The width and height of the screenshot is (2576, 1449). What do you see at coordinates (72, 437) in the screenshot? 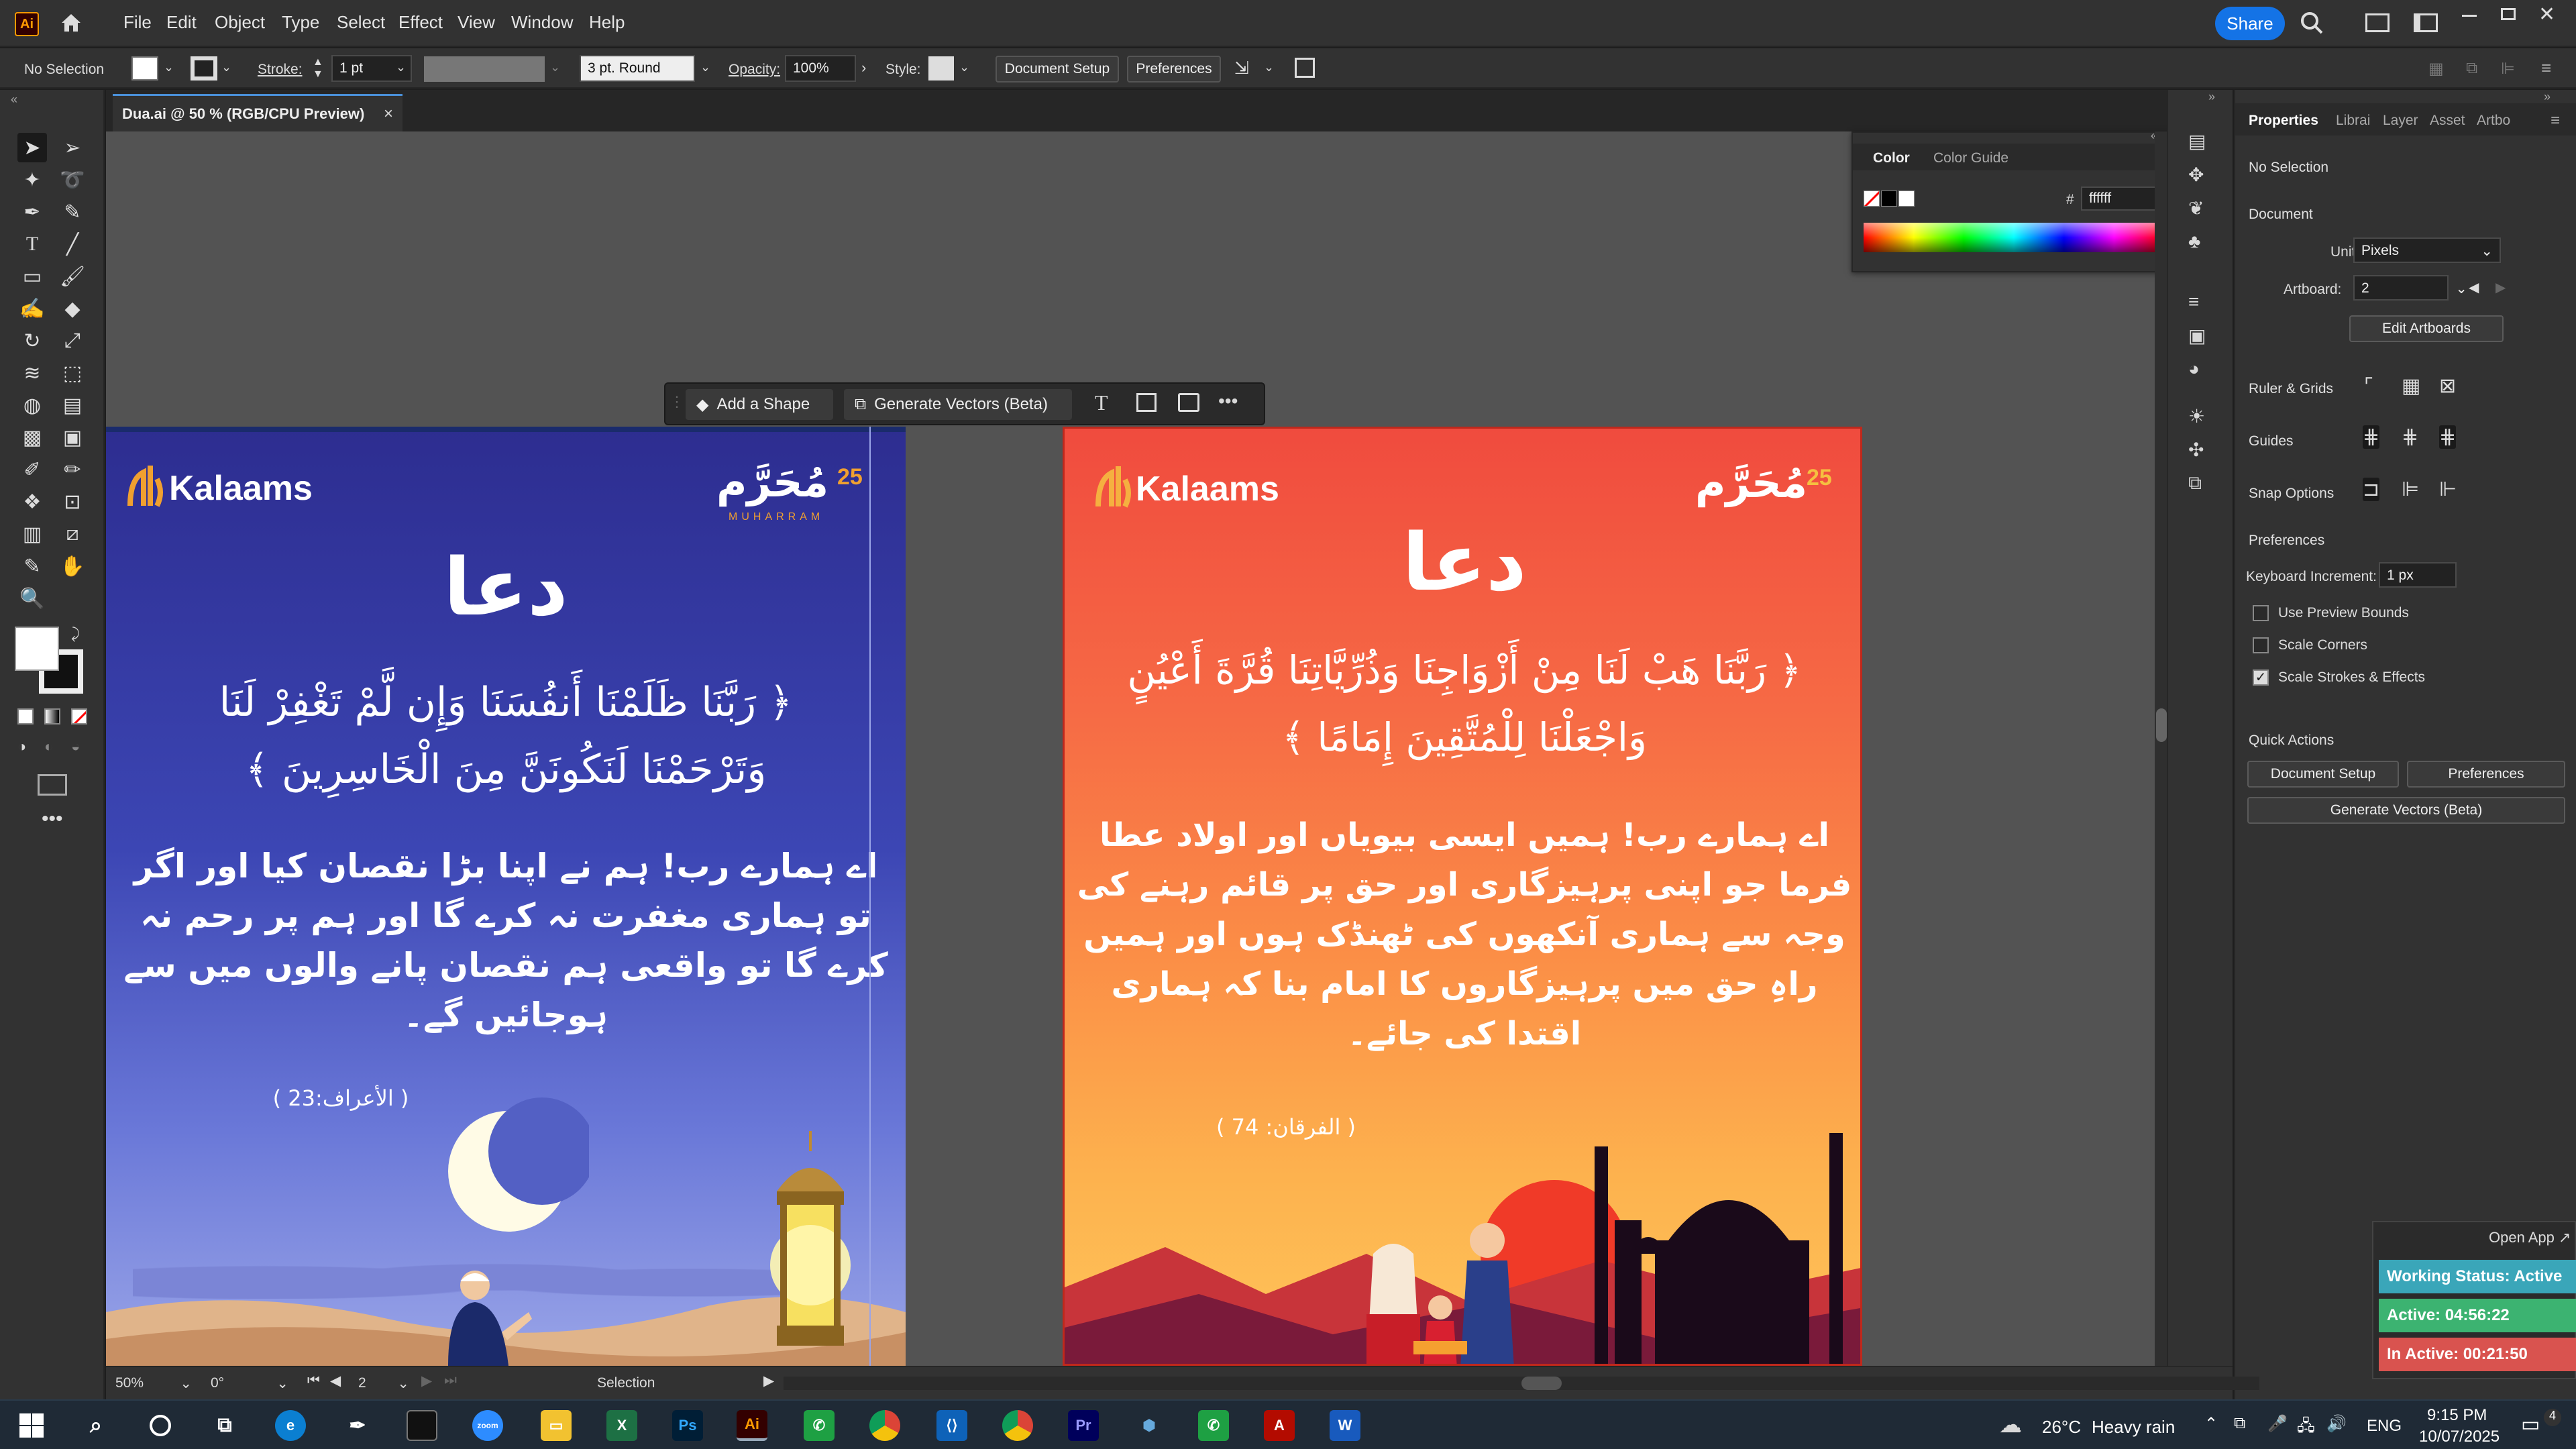
I see `gradient-tool-icon: ▣` at bounding box center [72, 437].